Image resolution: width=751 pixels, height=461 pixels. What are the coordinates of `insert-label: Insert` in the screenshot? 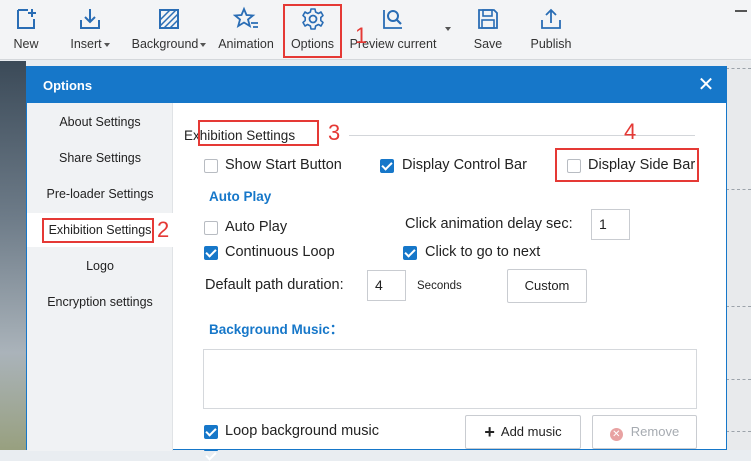 It's located at (86, 44).